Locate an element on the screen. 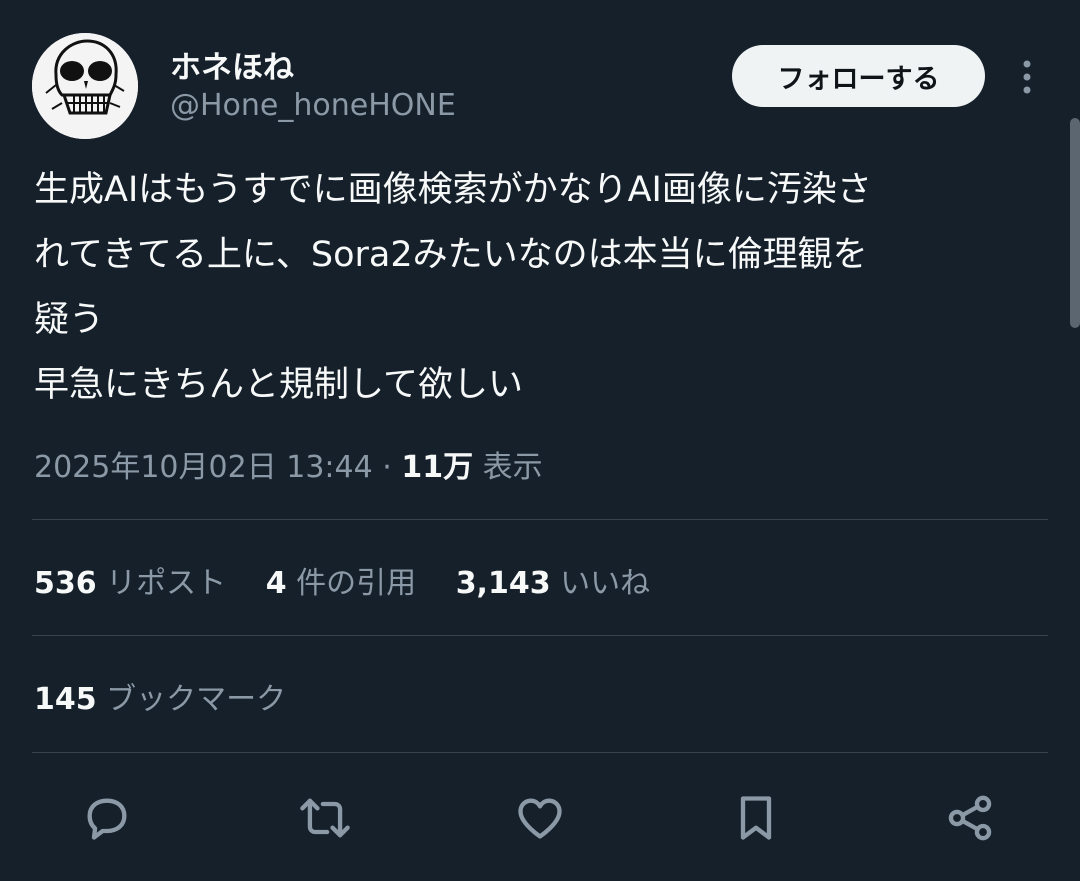  likes-label: いいね is located at coordinates (605, 583).